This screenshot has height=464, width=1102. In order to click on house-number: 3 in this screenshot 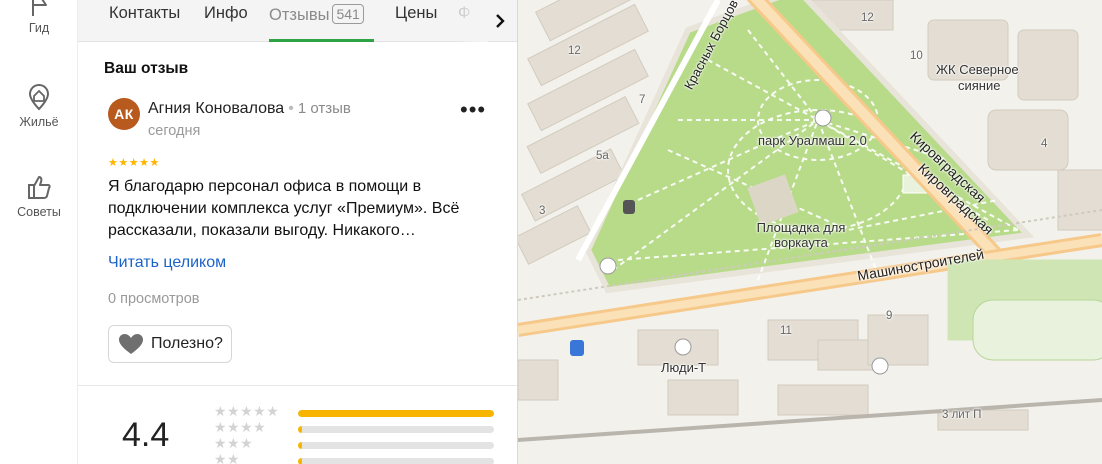, I will do `click(542, 211)`.